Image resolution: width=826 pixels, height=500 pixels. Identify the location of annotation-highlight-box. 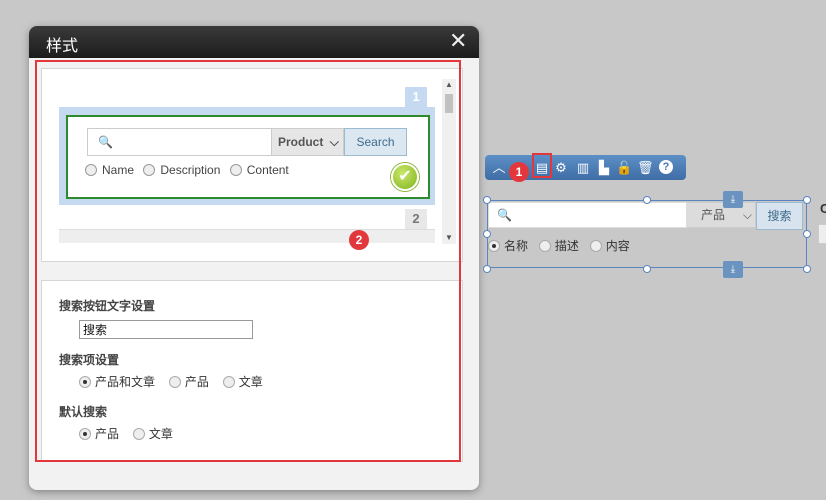
(542, 165).